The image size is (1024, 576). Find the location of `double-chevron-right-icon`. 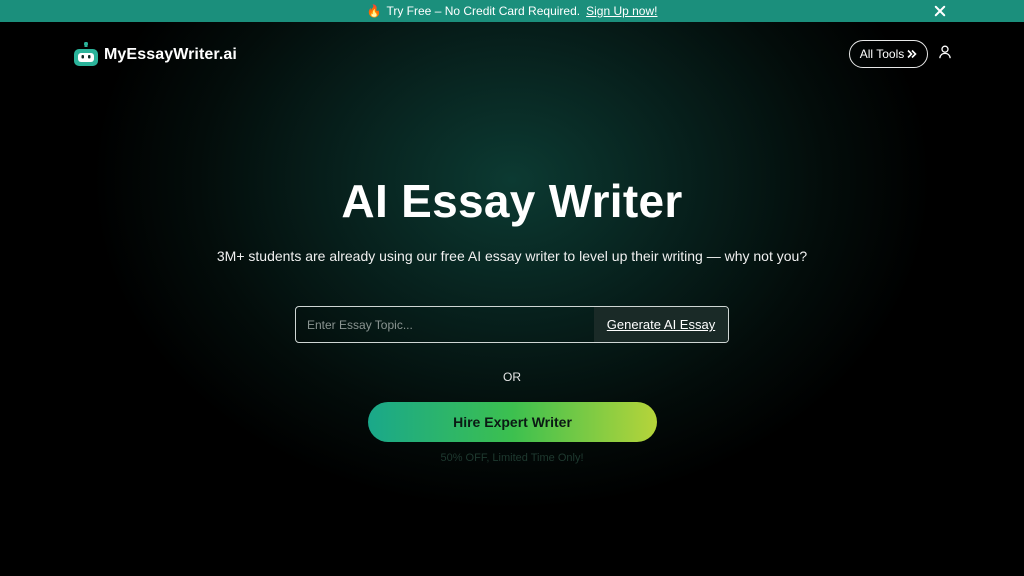

double-chevron-right-icon is located at coordinates (912, 54).